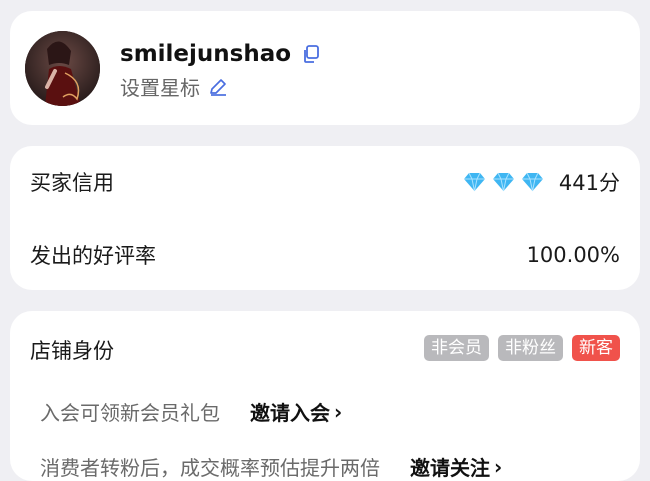 Image resolution: width=650 pixels, height=481 pixels. Describe the element at coordinates (456, 348) in the screenshot. I see `non-member-badge: 非会员` at that location.